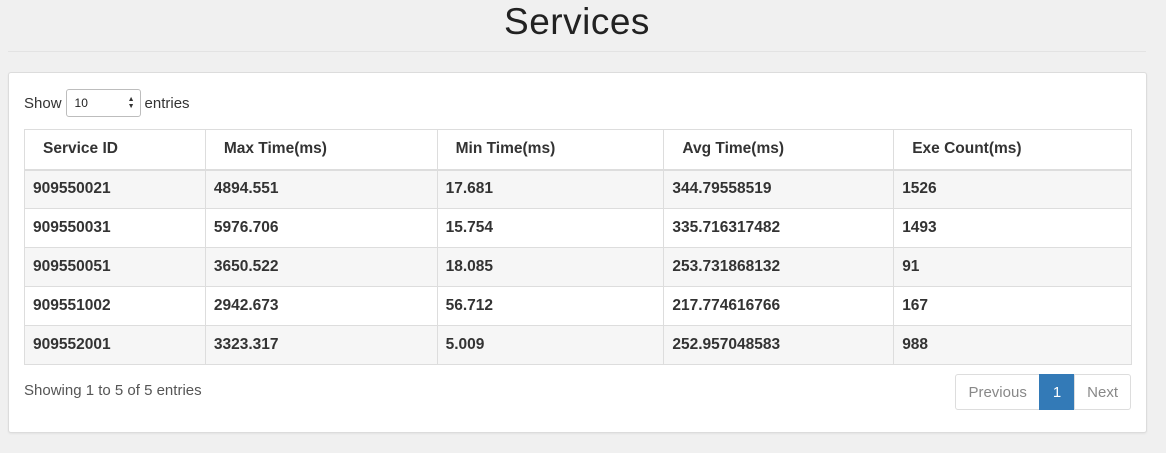 This screenshot has height=453, width=1166. I want to click on cell-service-id: 909551002, so click(115, 306).